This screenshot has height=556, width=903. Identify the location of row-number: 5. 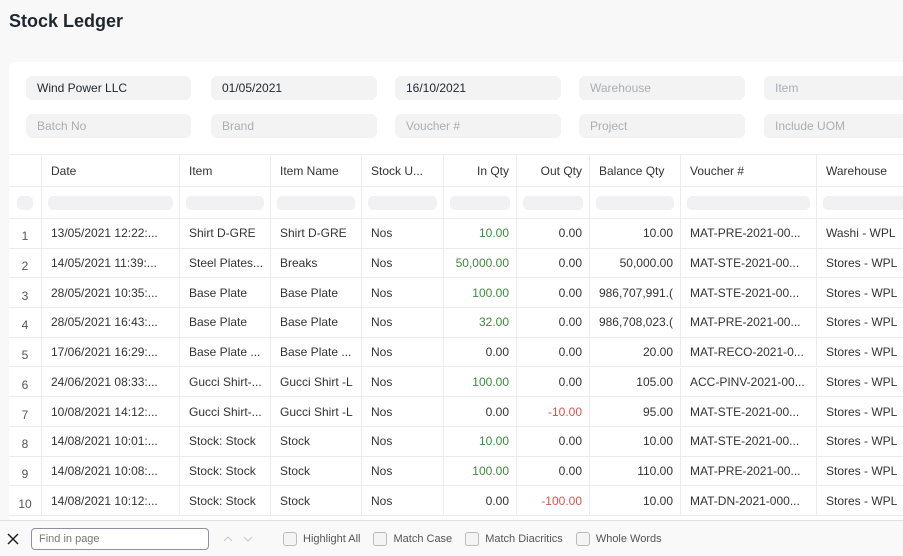
(25, 352).